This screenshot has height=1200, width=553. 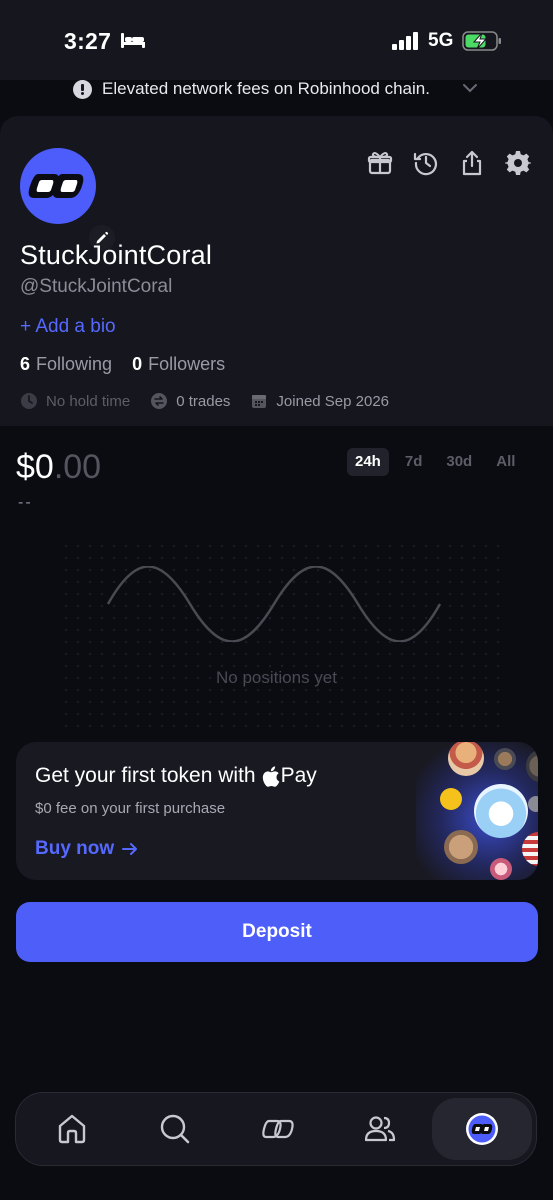 What do you see at coordinates (116, 255) in the screenshot?
I see `display-name: StuckJointCoral` at bounding box center [116, 255].